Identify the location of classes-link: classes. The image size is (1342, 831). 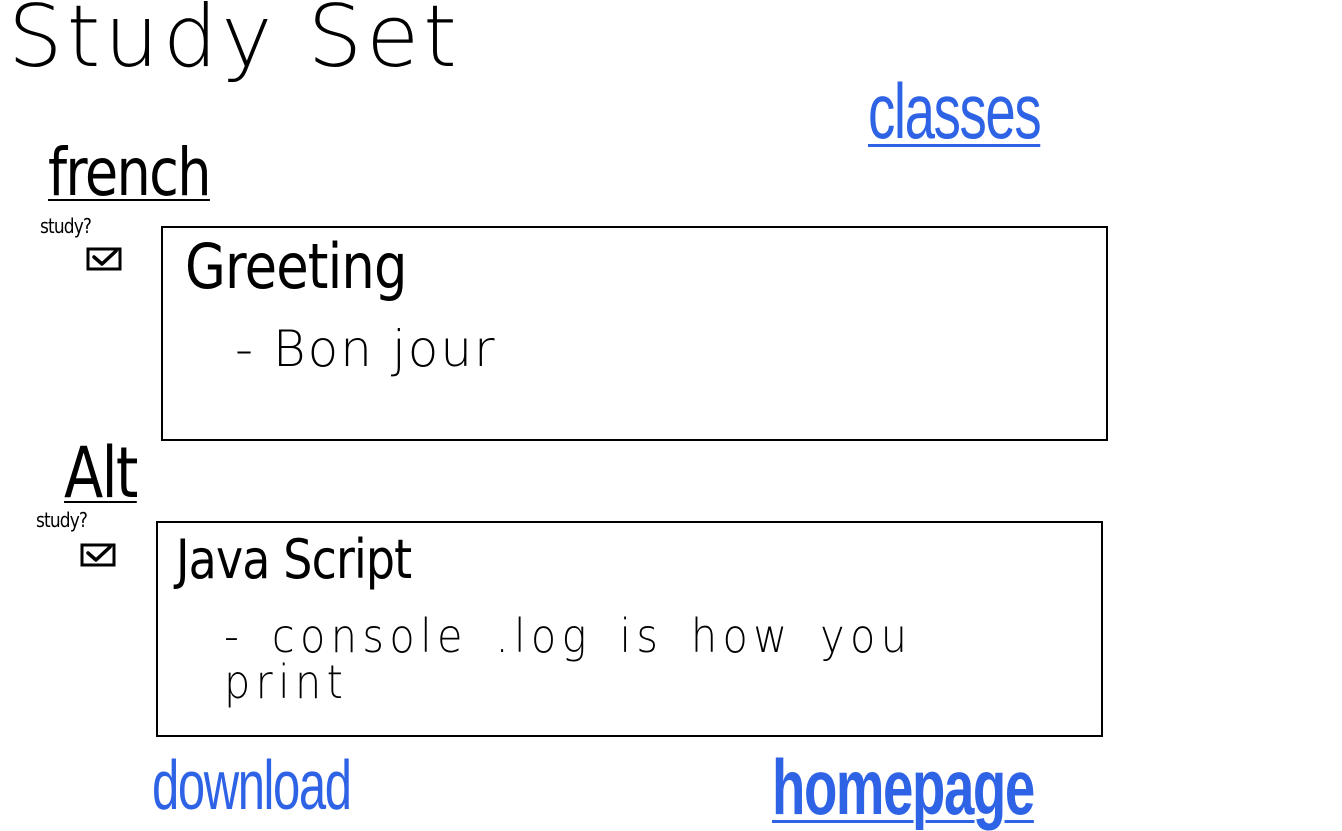
(955, 111).